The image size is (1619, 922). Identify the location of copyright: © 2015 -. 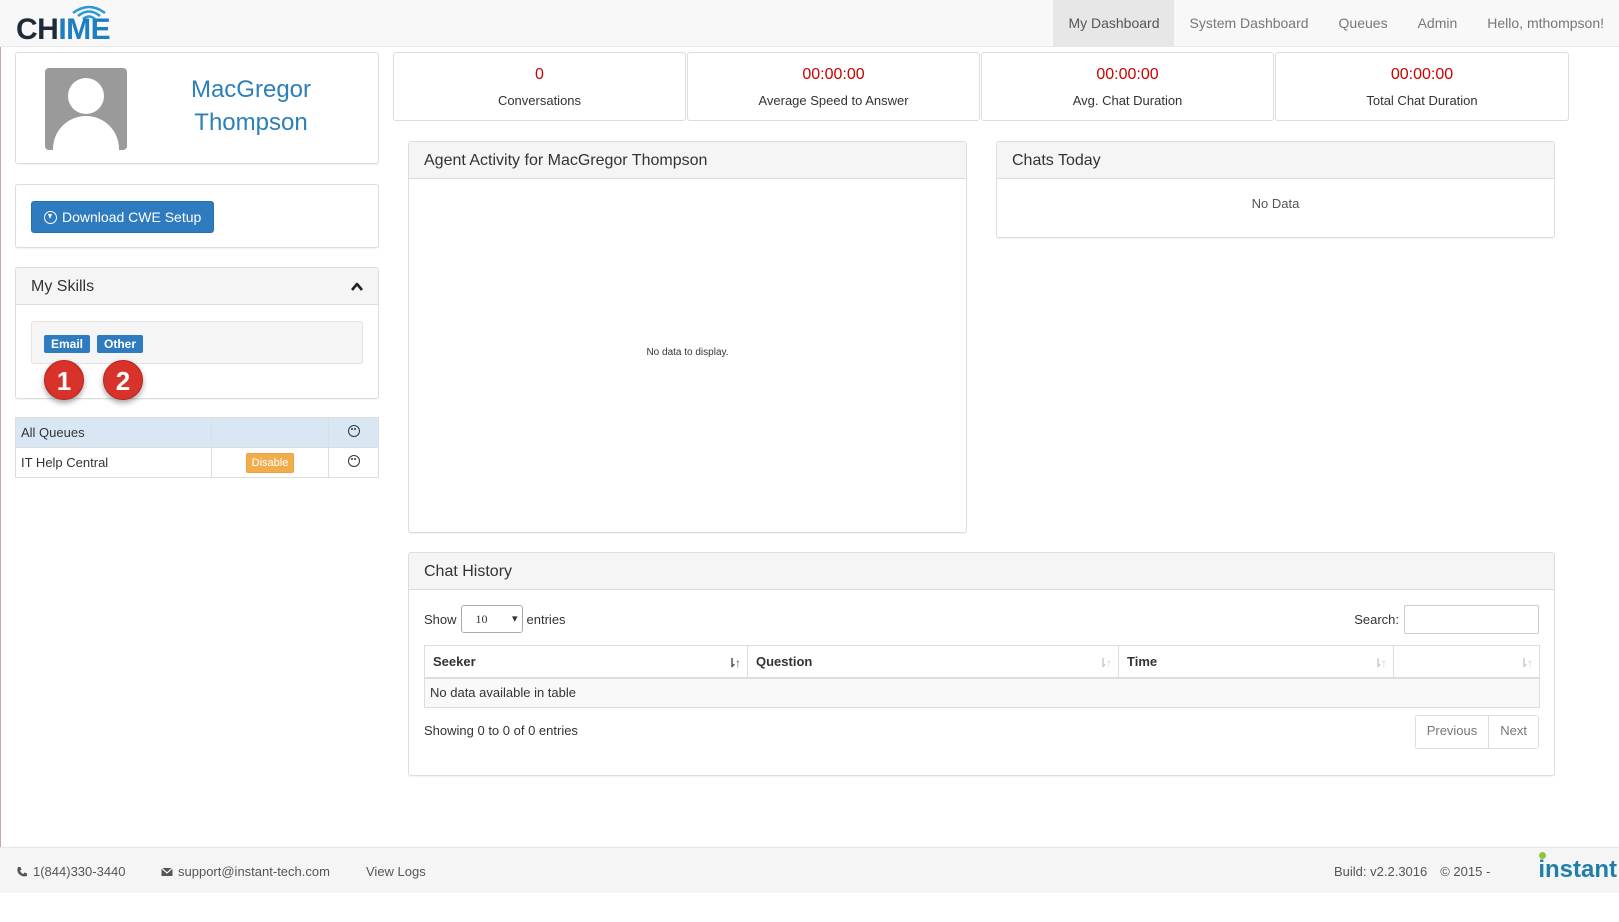
(1465, 871).